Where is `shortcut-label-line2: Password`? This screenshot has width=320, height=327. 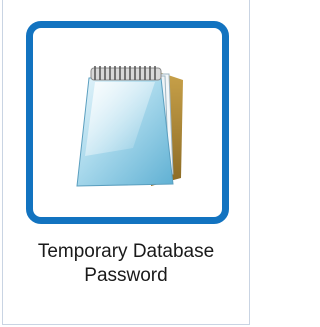 shortcut-label-line2: Password is located at coordinates (126, 275).